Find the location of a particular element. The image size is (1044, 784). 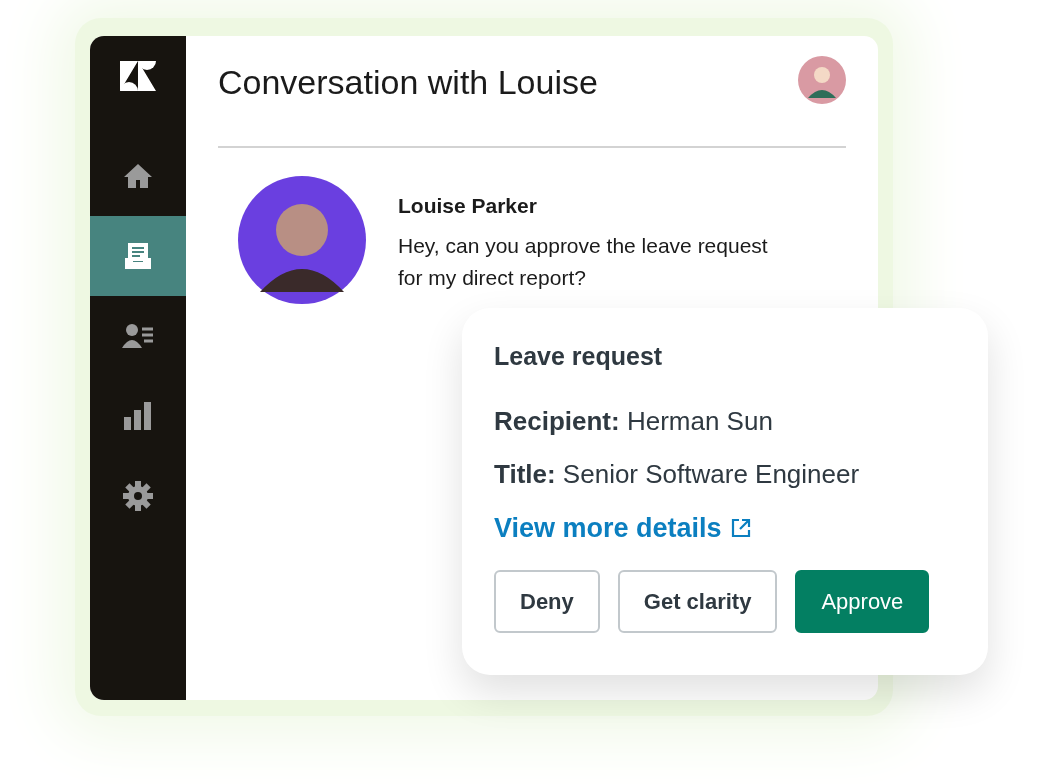

settings-icon is located at coordinates (138, 496).